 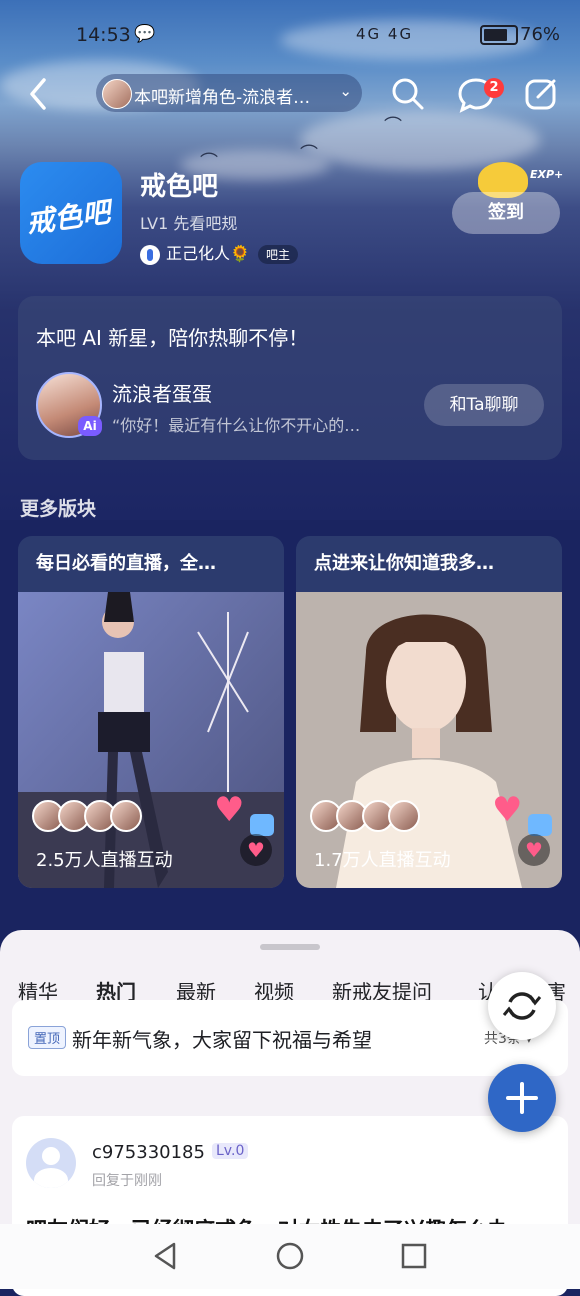 I want to click on user-avatar, so click(x=51, y=1163).